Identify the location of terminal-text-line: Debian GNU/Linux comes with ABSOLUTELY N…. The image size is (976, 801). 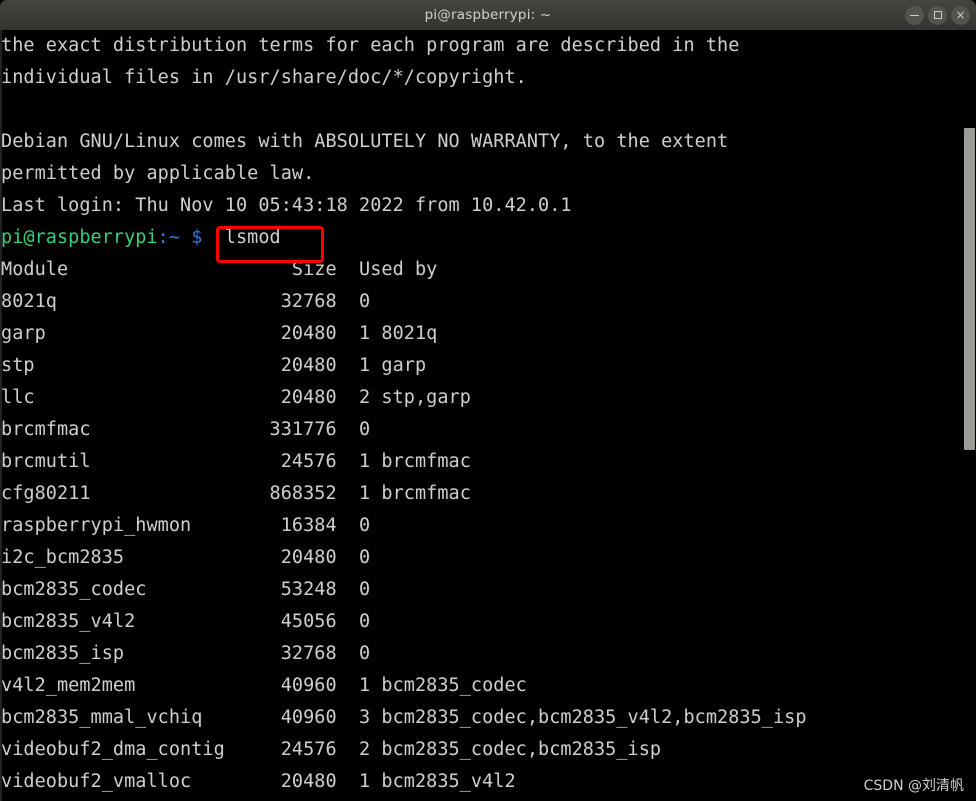
(365, 141).